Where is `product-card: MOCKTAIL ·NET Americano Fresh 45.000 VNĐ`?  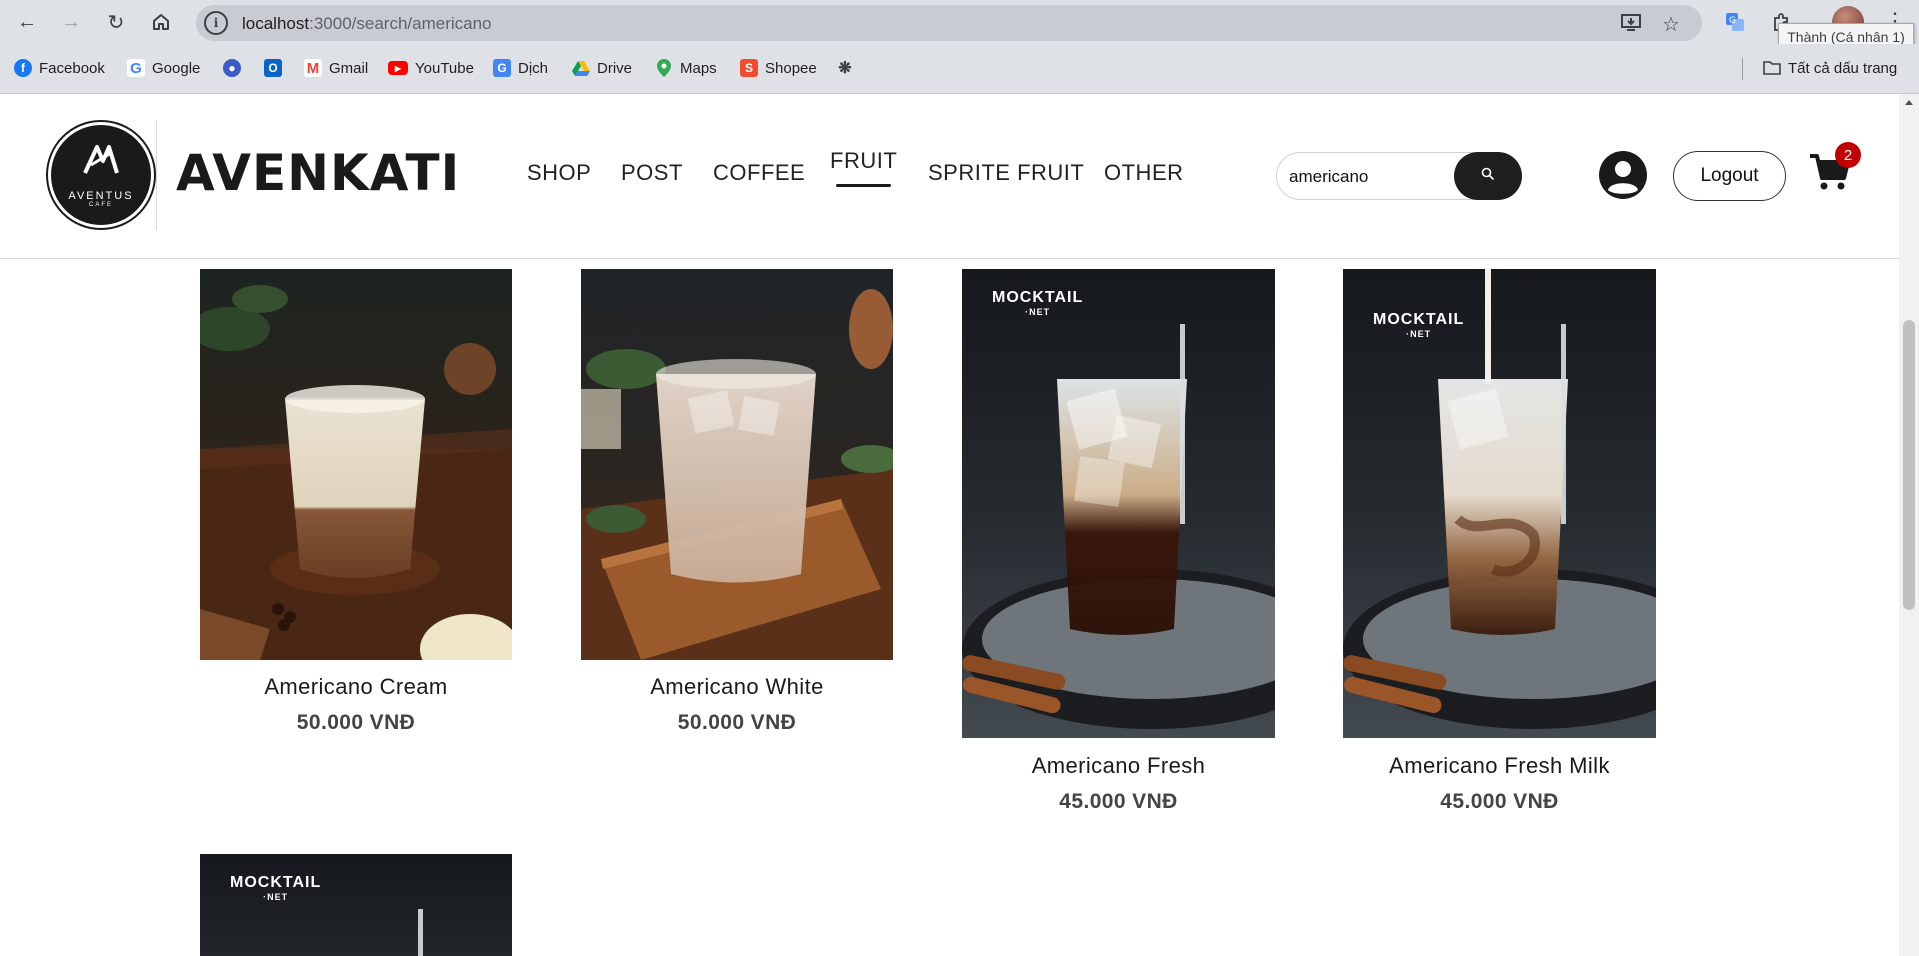 product-card: MOCKTAIL ·NET Americano Fresh 45.000 VNĐ is located at coordinates (1118, 544).